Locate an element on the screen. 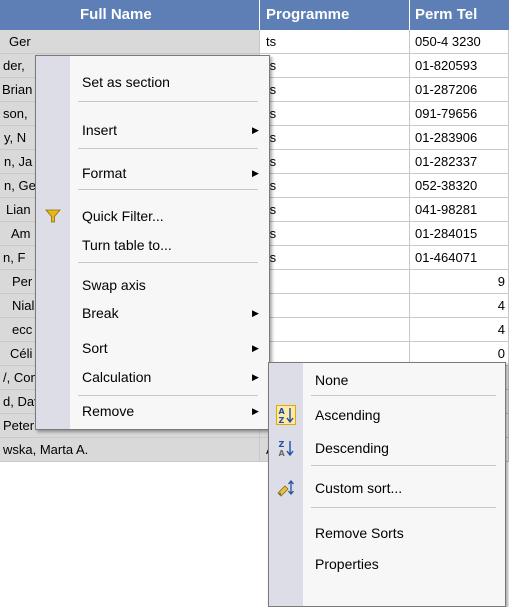 The width and height of the screenshot is (509, 607). tel-cell: 01-287206 is located at coordinates (459, 90).